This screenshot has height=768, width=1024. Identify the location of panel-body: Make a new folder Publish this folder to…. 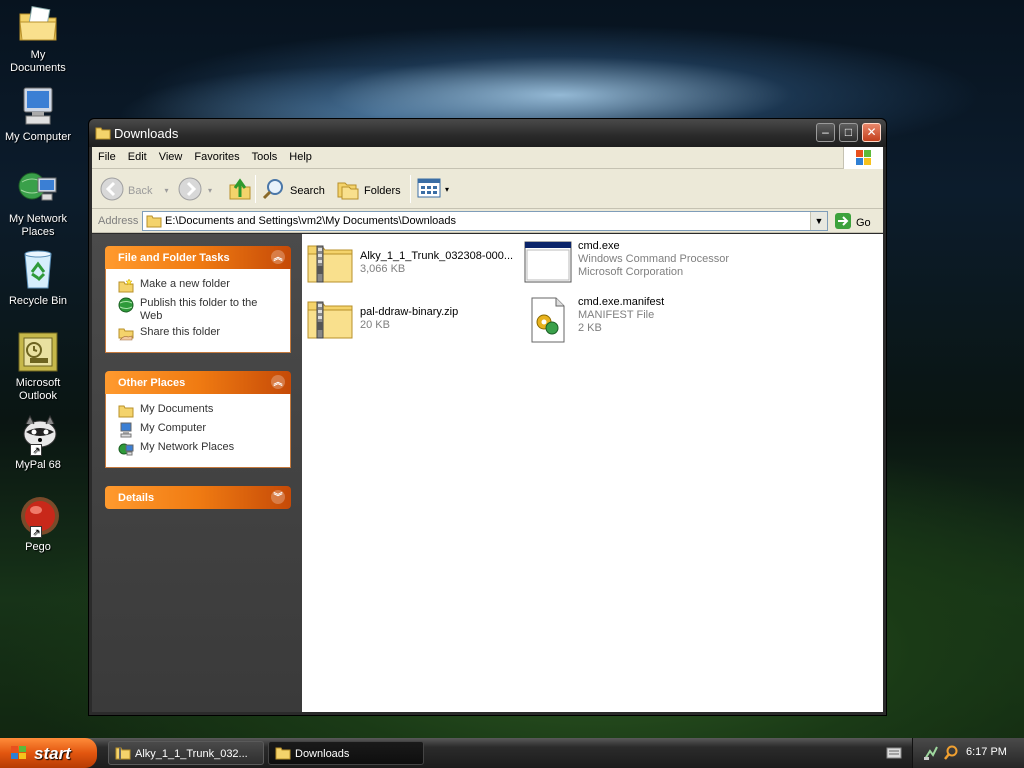
(198, 311).